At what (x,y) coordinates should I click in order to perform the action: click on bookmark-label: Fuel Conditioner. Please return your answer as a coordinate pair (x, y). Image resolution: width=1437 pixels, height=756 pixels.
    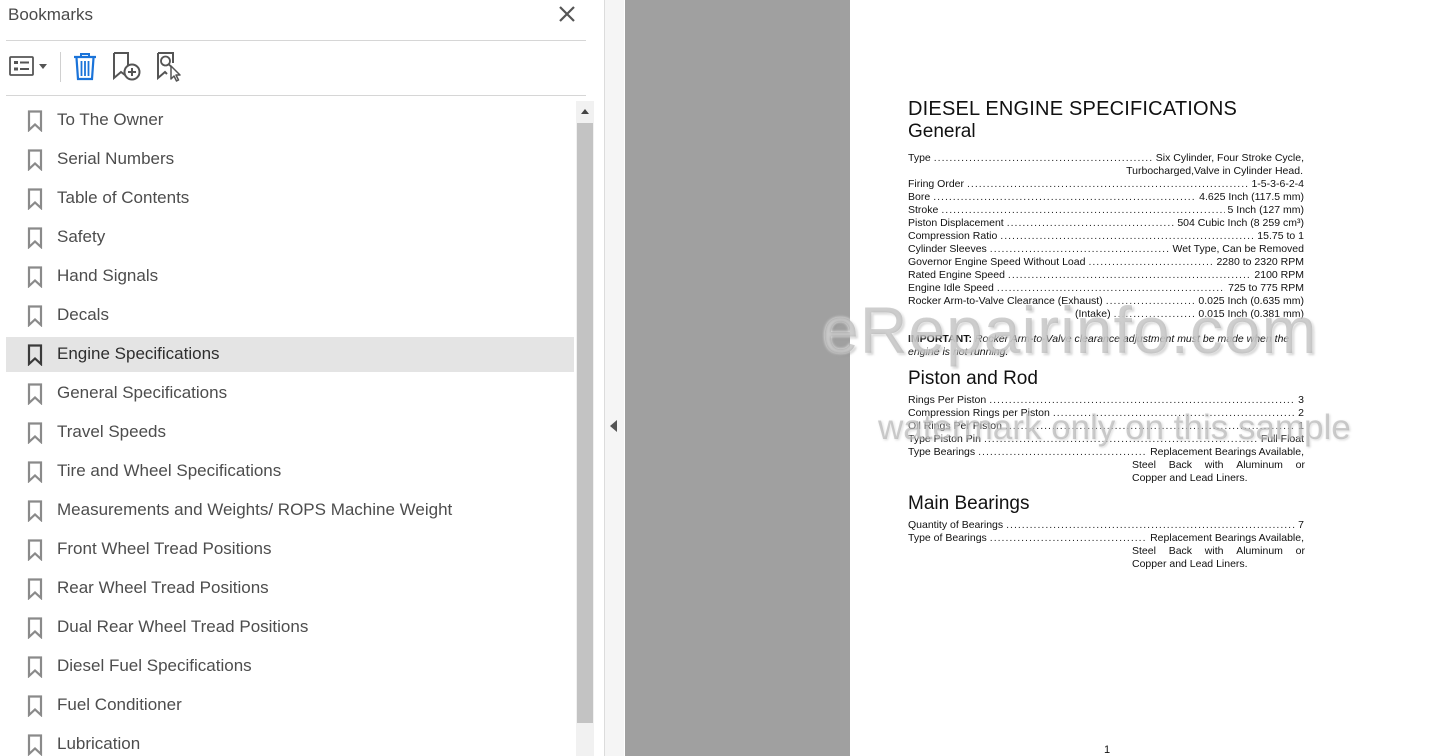
    Looking at the image, I should click on (119, 704).